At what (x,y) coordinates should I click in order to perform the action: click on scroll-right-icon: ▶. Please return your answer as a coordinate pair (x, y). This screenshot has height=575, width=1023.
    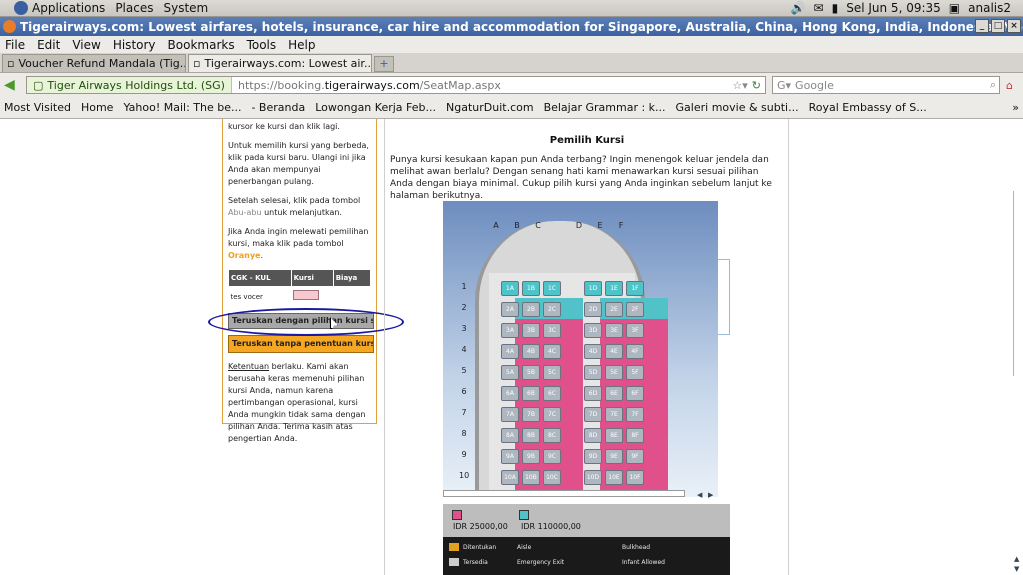
    Looking at the image, I should click on (710, 495).